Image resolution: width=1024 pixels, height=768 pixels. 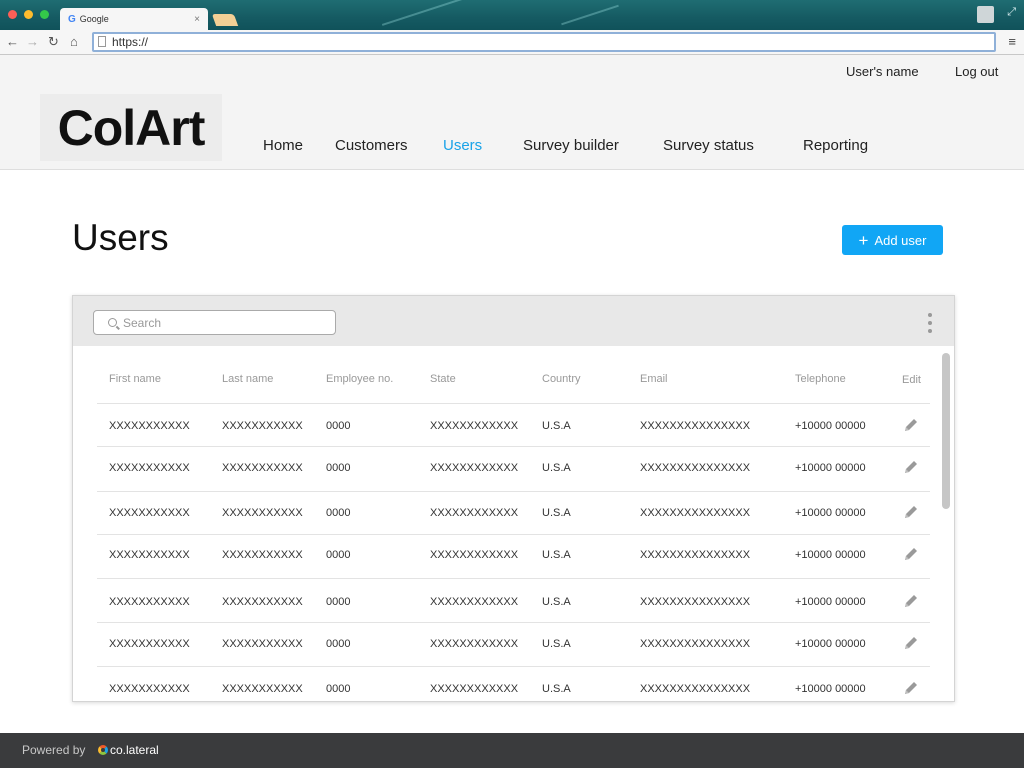 What do you see at coordinates (512, 15) in the screenshot?
I see `browser-titlebar: G Google × ⤢` at bounding box center [512, 15].